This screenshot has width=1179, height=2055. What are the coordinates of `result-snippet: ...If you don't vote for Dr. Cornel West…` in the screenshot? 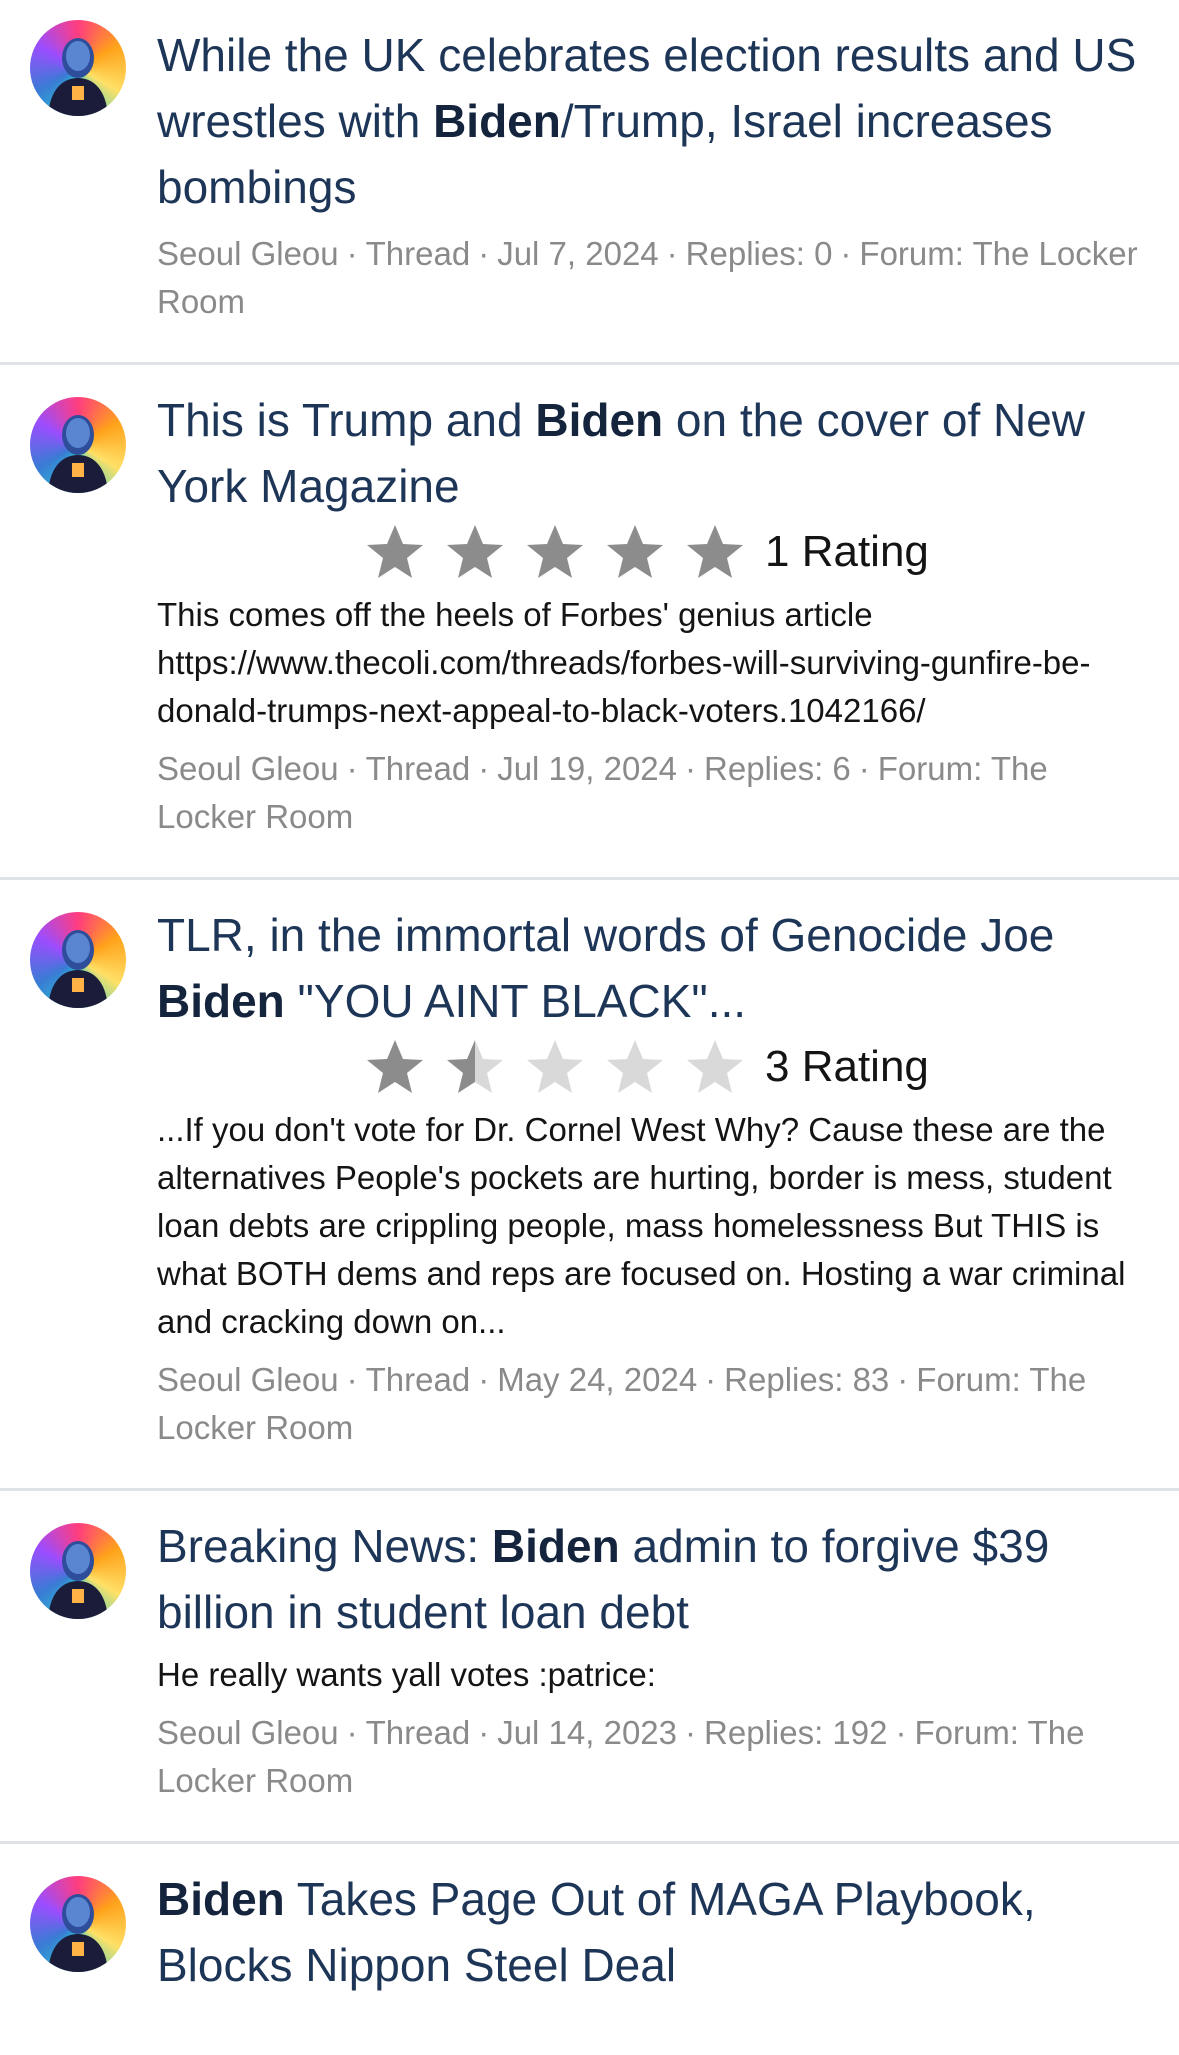 It's located at (641, 1225).